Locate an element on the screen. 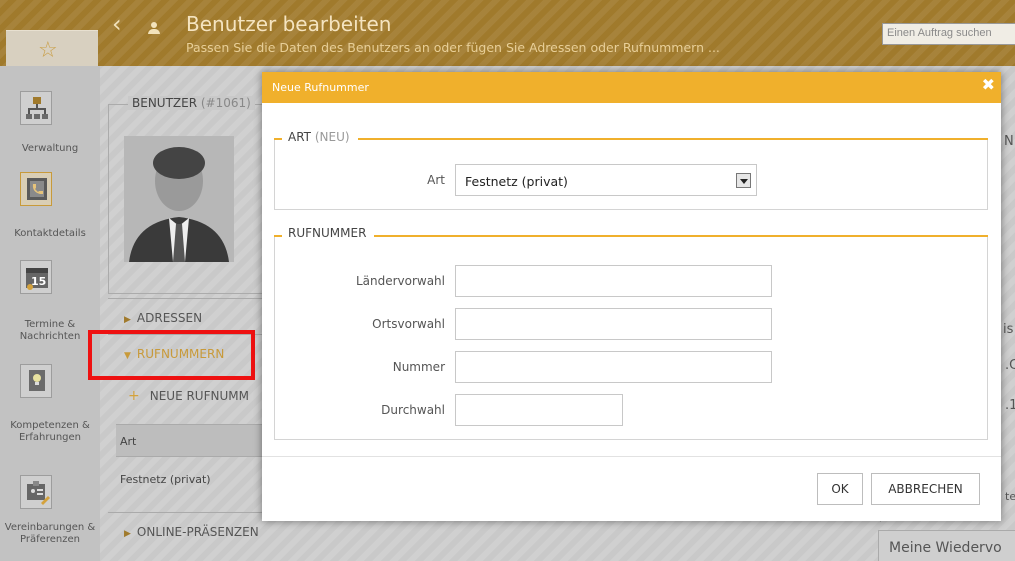  star-icon: ☆ is located at coordinates (48, 51).